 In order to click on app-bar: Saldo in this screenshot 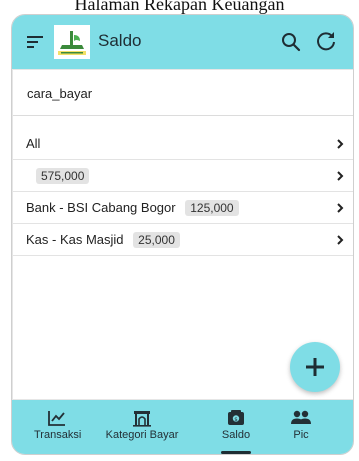, I will do `click(182, 42)`.